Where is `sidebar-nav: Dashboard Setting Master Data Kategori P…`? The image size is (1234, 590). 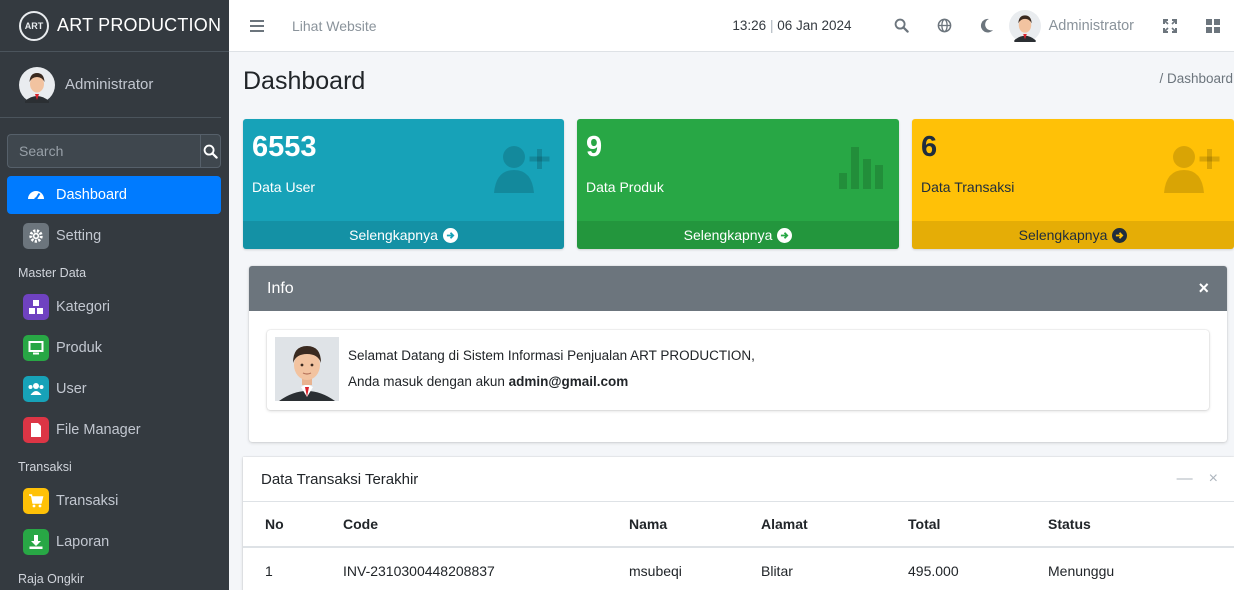
sidebar-nav: Dashboard Setting Master Data Kategori P… is located at coordinates (114, 383).